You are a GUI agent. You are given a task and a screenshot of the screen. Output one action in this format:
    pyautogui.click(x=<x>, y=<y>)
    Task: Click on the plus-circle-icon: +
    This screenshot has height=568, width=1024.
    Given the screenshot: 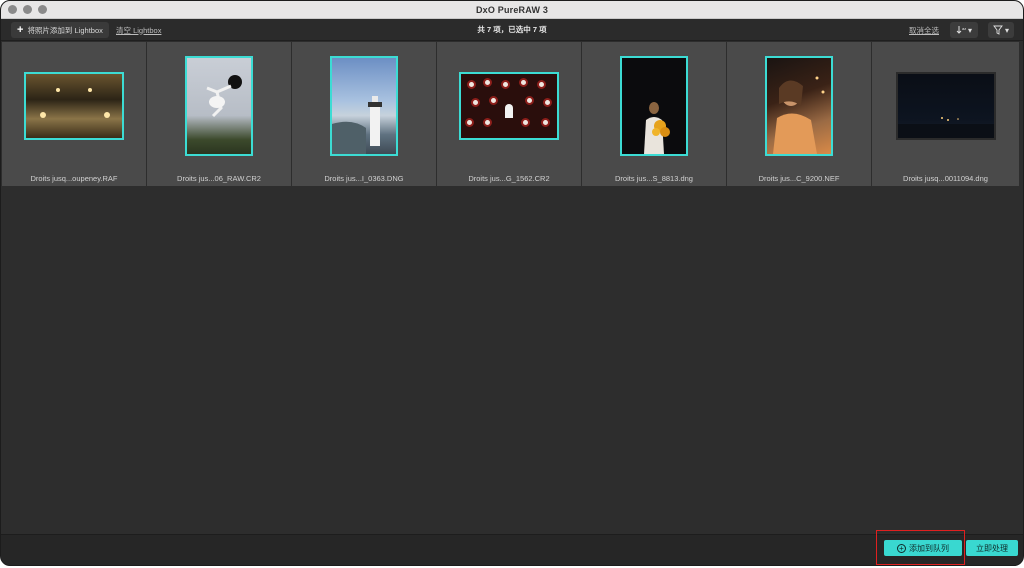 What is the action you would take?
    pyautogui.click(x=901, y=548)
    